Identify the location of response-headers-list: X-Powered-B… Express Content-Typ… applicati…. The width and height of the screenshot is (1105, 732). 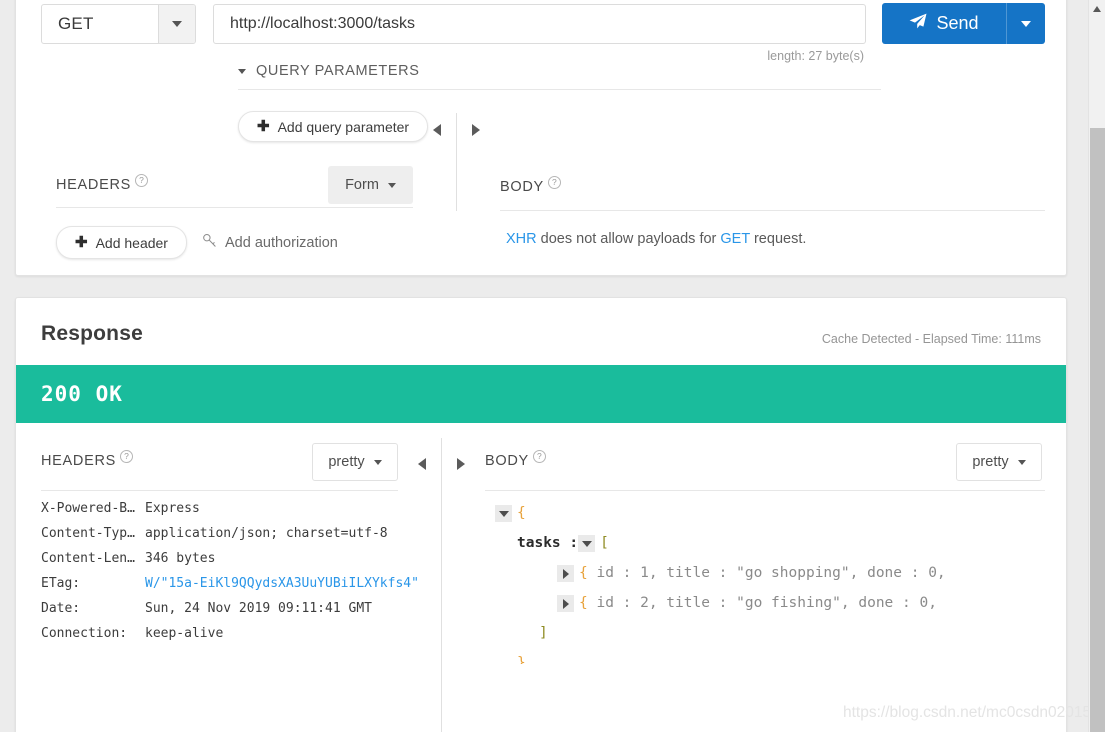
(232, 571).